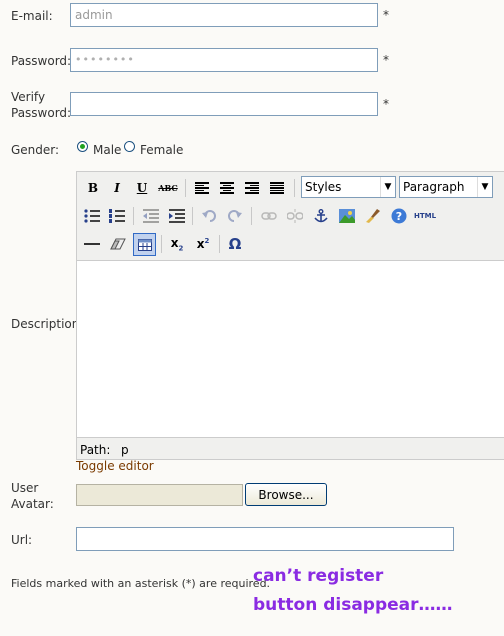  I want to click on password-required-mark: *, so click(386, 60).